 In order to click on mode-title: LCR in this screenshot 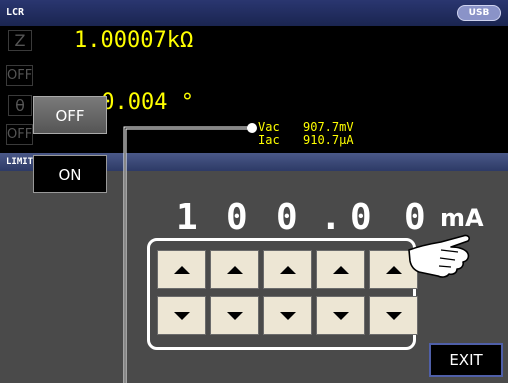, I will do `click(15, 12)`.